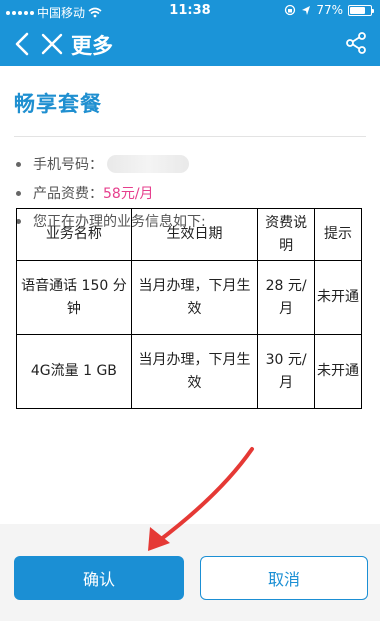 This screenshot has height=621, width=380. I want to click on table-row: 语音通话 150 分钟 当月办理，下月生效 28 元/月 未开通, so click(189, 297).